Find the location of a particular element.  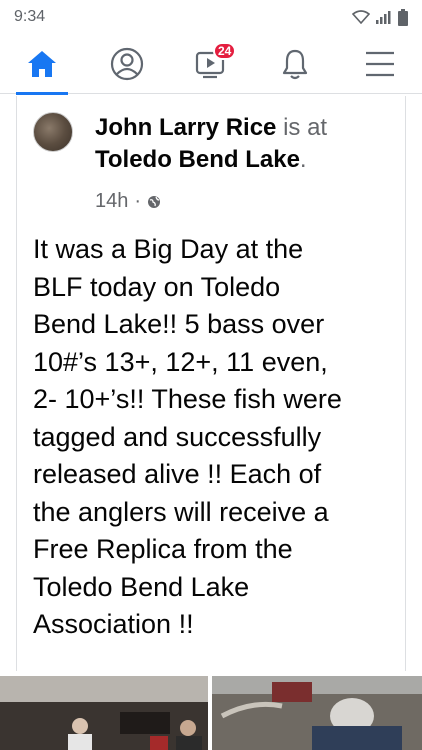

post-text-line: the anglers will receive a is located at coordinates (181, 511).